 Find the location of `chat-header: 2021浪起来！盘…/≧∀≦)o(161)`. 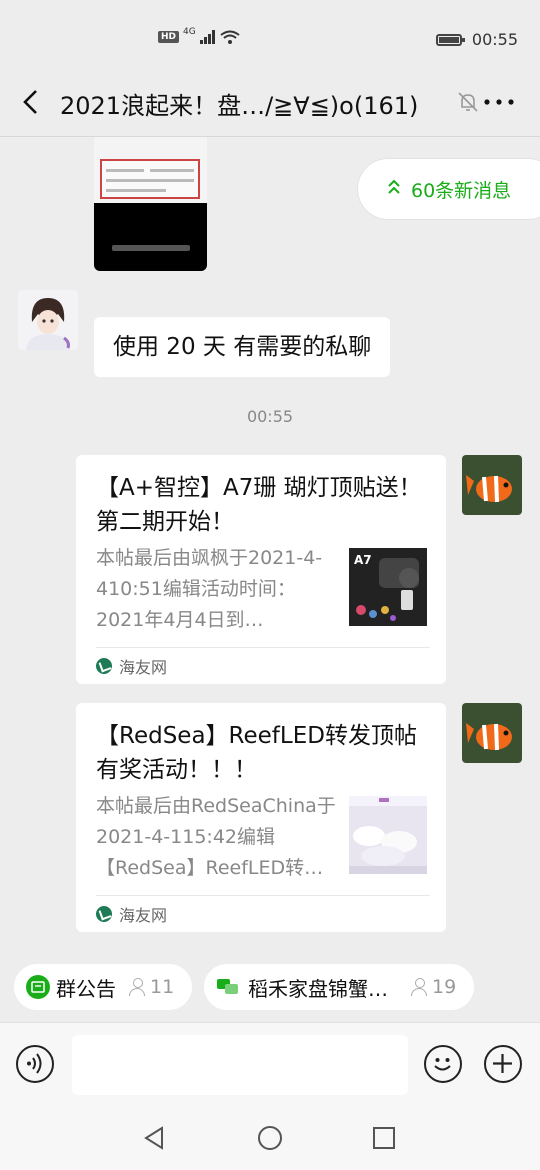

chat-header: 2021浪起来！盘…/≧∀≦)o(161) is located at coordinates (270, 104).